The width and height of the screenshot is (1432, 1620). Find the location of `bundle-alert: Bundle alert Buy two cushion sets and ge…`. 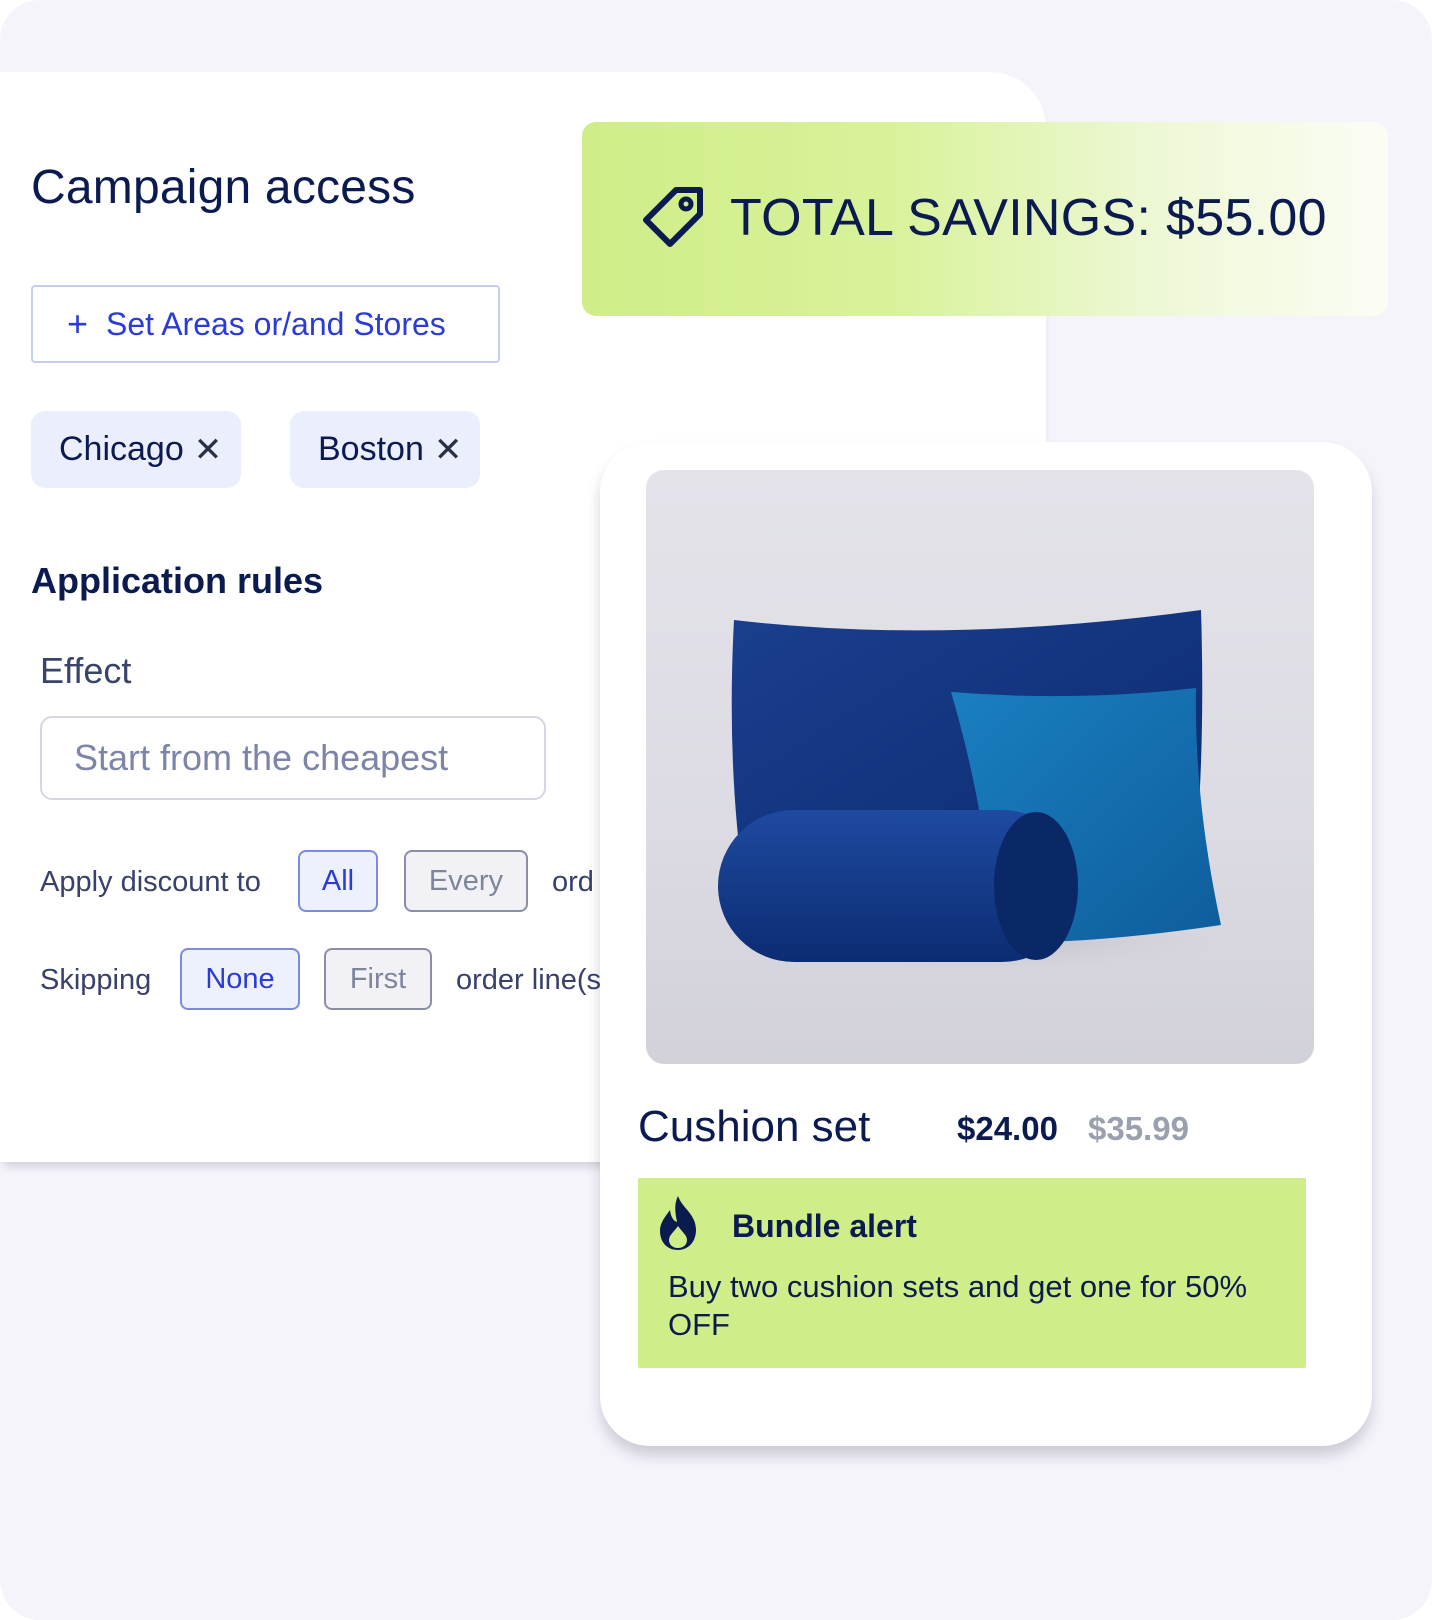

bundle-alert: Bundle alert Buy two cushion sets and ge… is located at coordinates (972, 1273).